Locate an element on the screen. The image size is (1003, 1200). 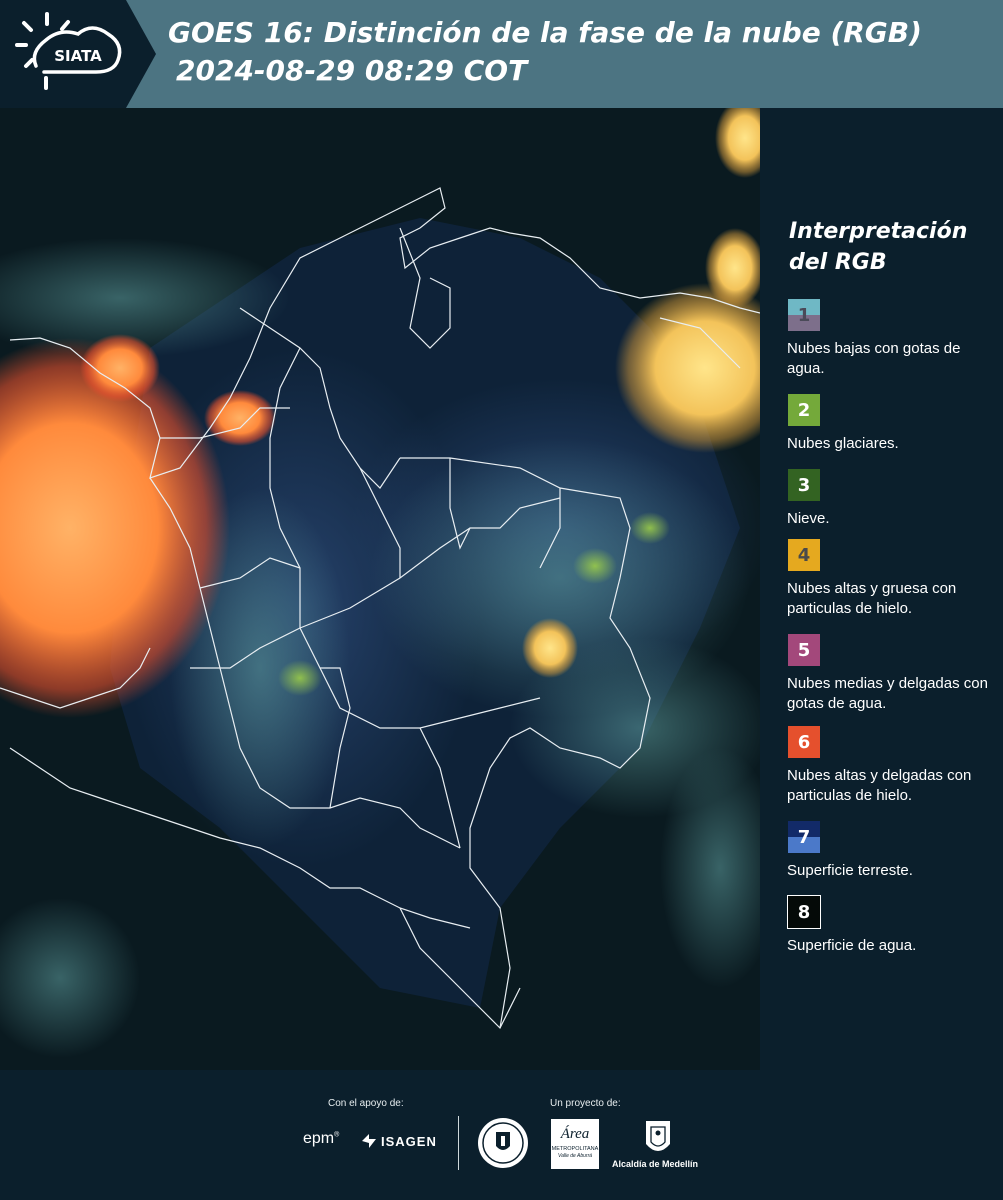
legend-label-3: Nieve. is located at coordinates (808, 518).